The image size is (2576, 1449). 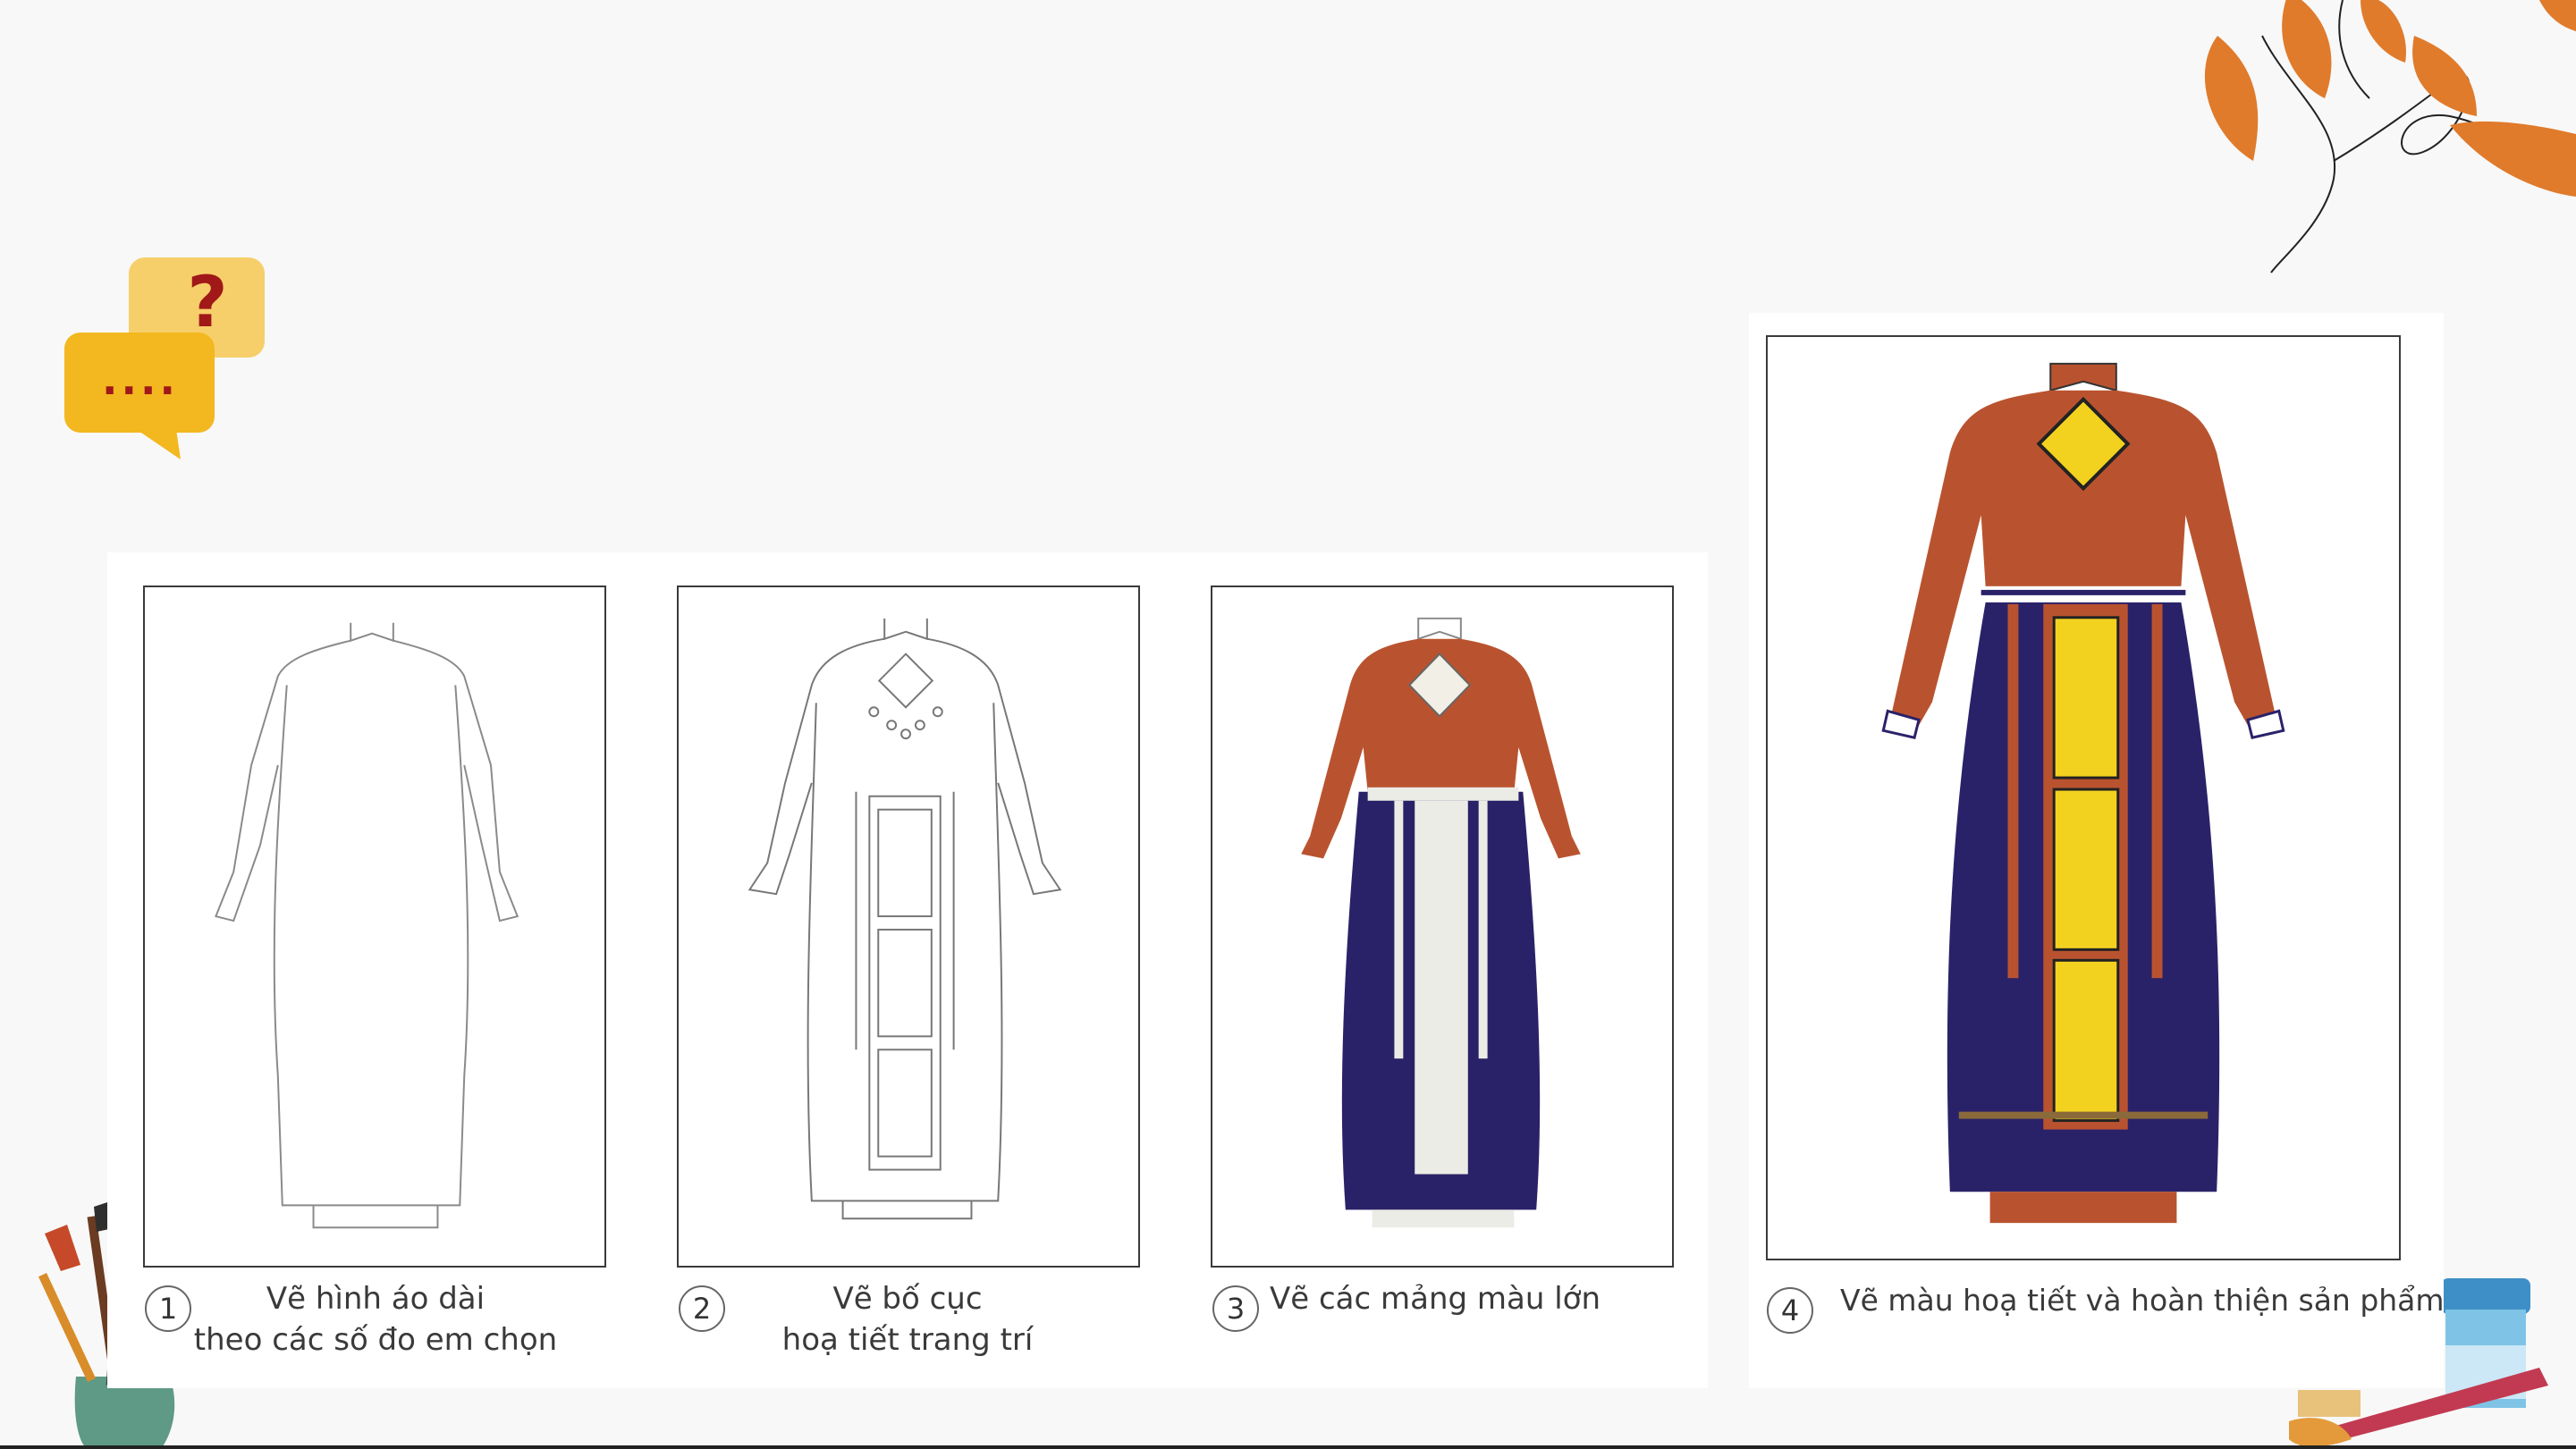 I want to click on step-2-caption-line-2: hoạ tiết trang trí, so click(x=907, y=1340).